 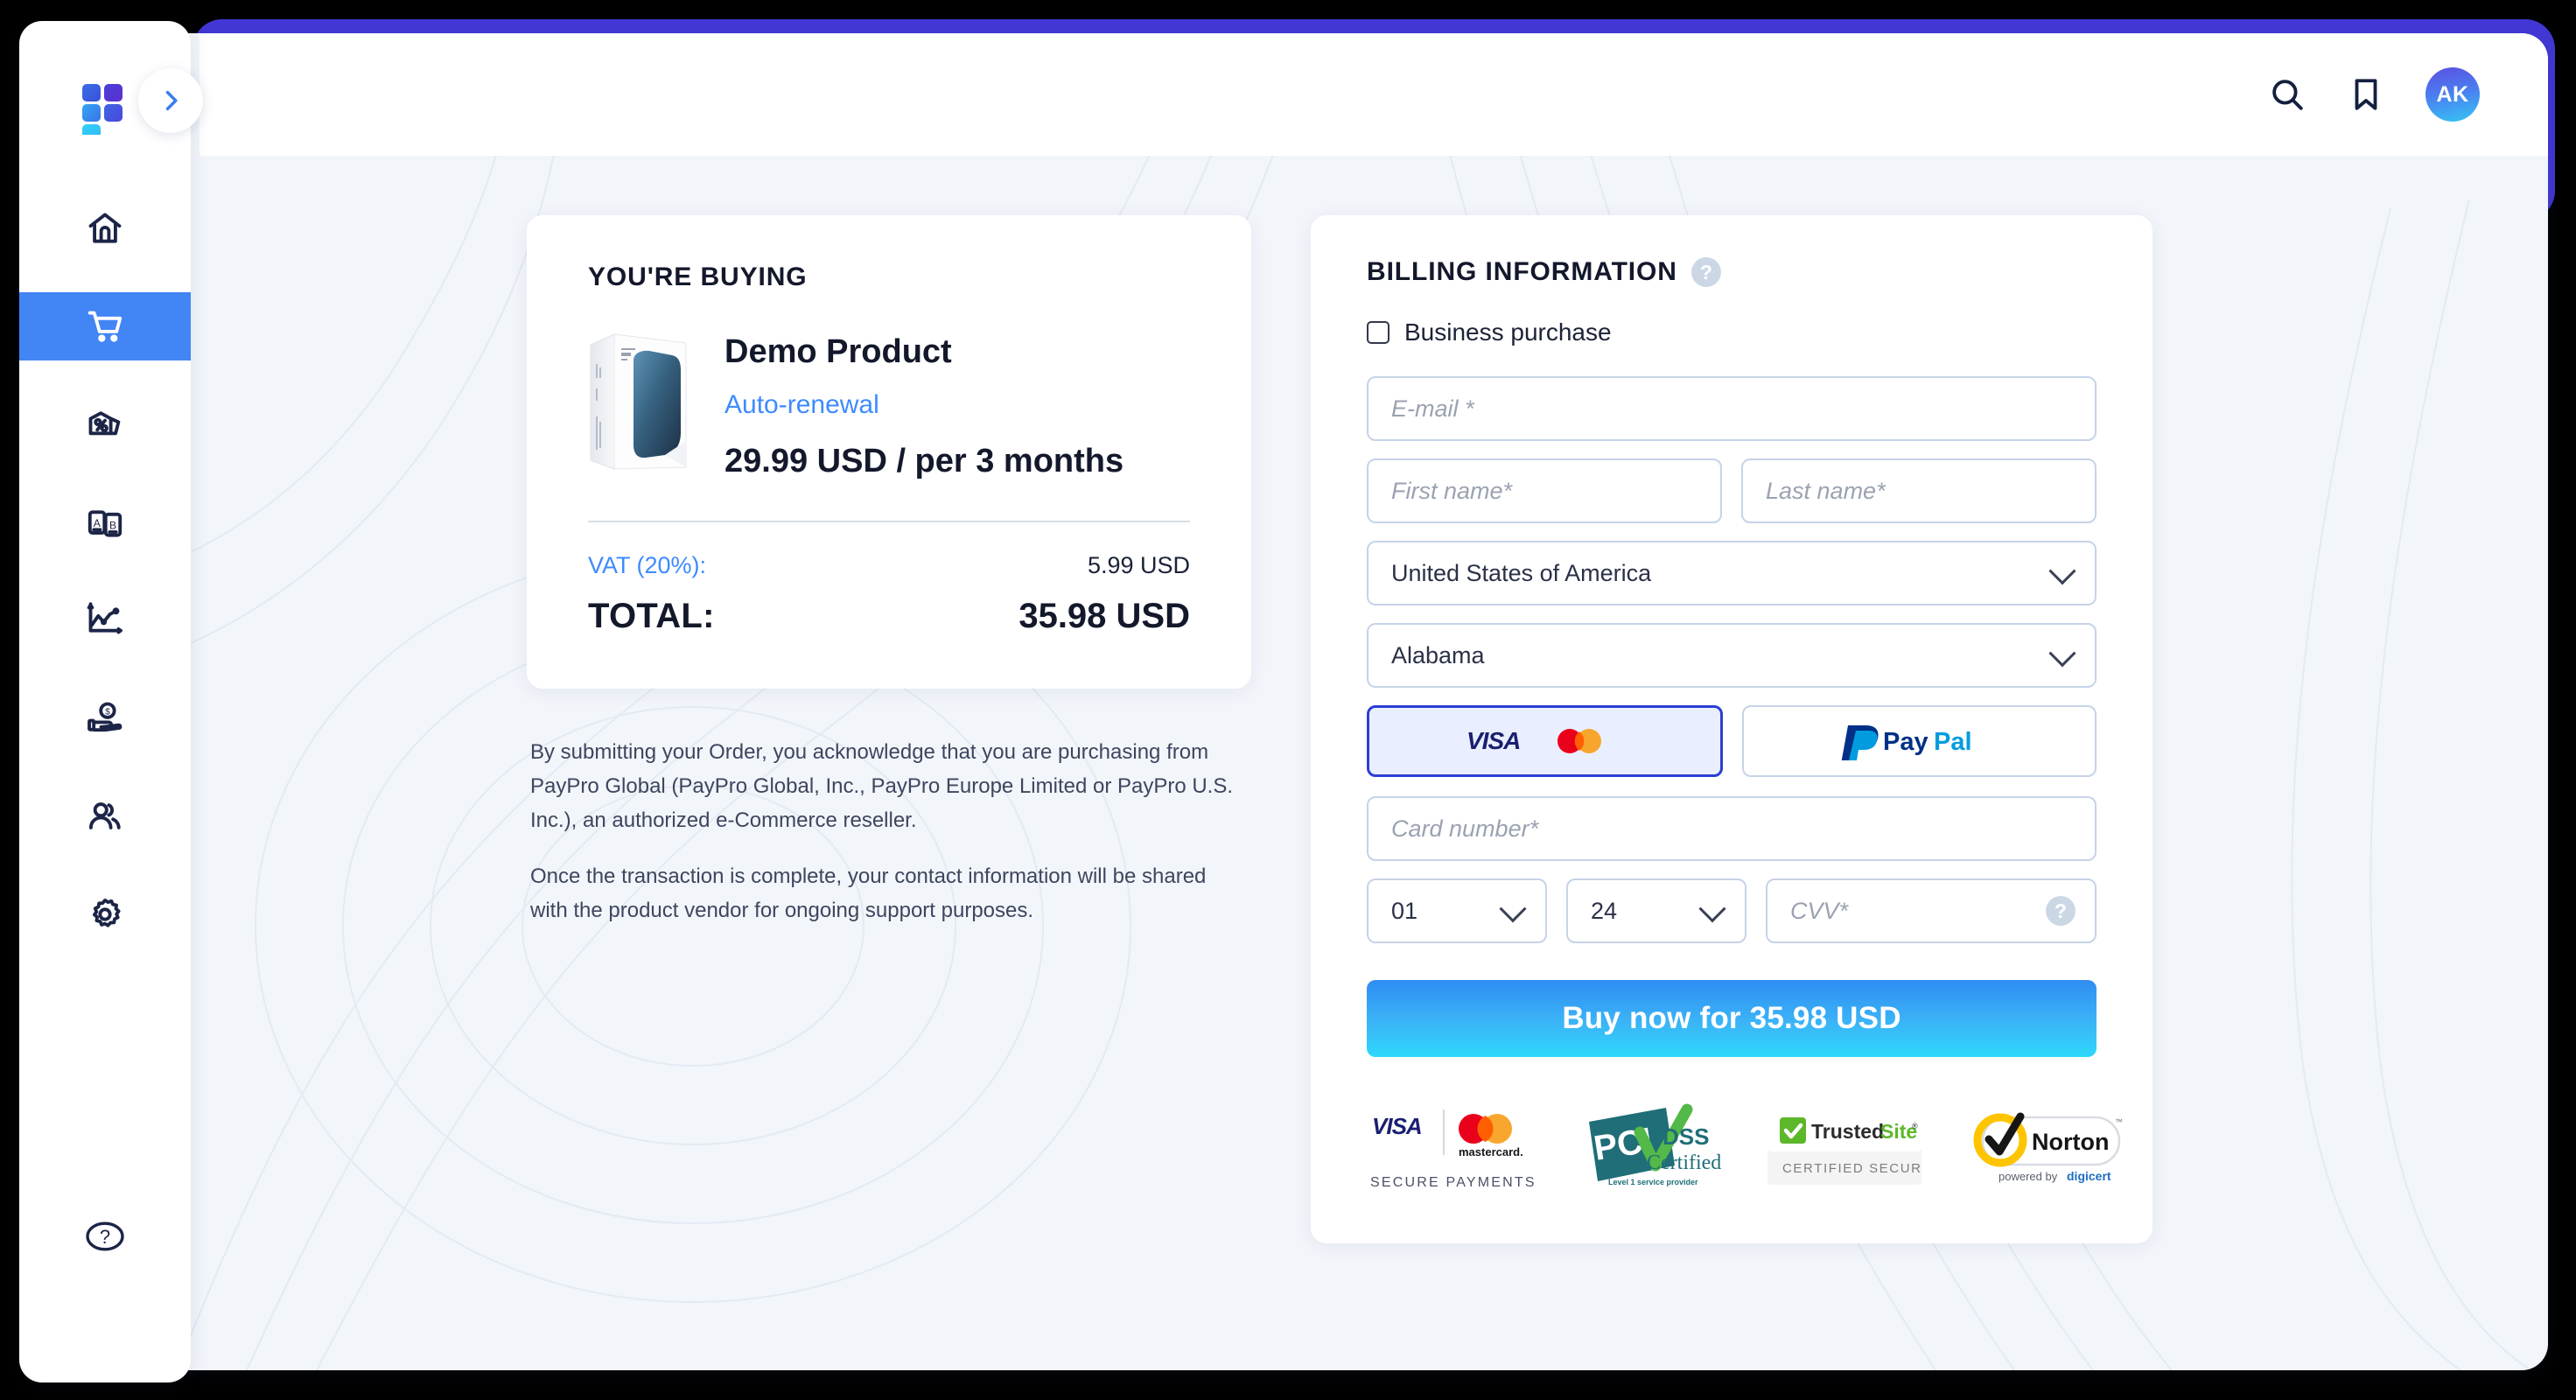 I want to click on order-heading: YOU'RE BUYING, so click(x=698, y=276).